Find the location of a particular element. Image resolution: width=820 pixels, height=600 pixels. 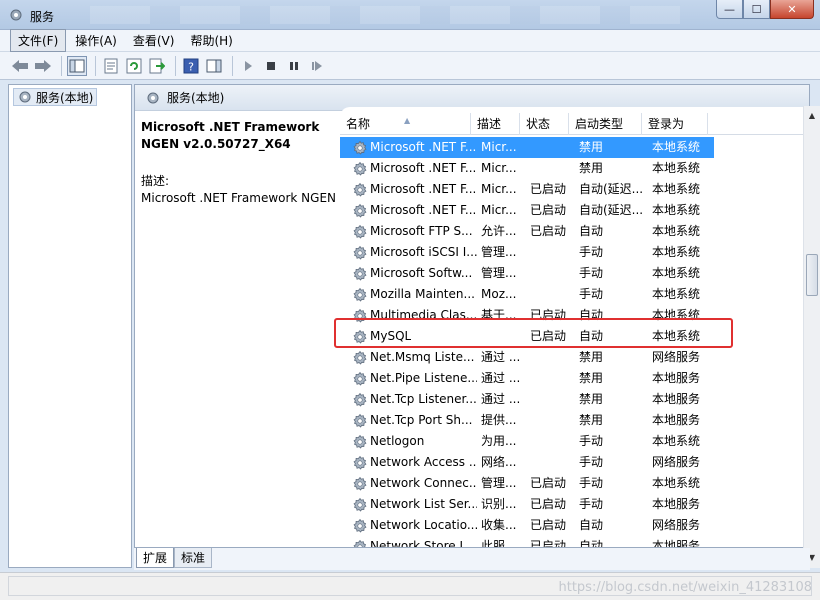

column-header-logon-as: 登录为 is located at coordinates (675, 124).